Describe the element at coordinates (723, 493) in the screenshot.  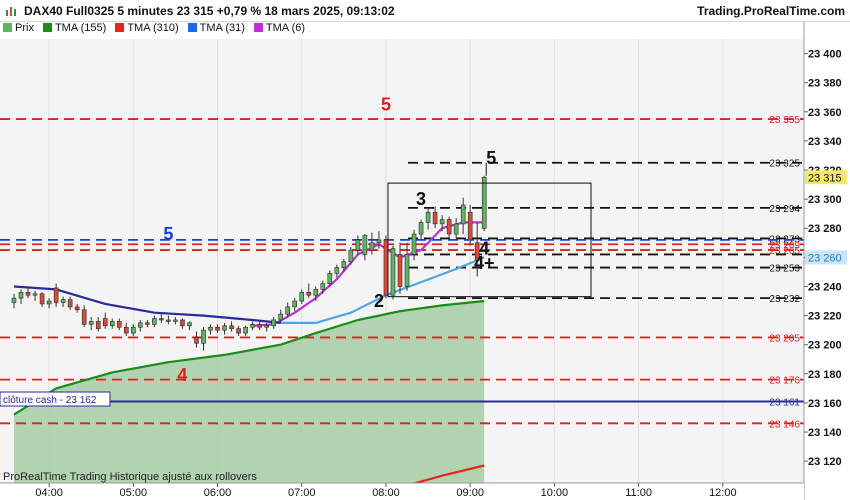
I see `x-tick-label: 12:00` at that location.